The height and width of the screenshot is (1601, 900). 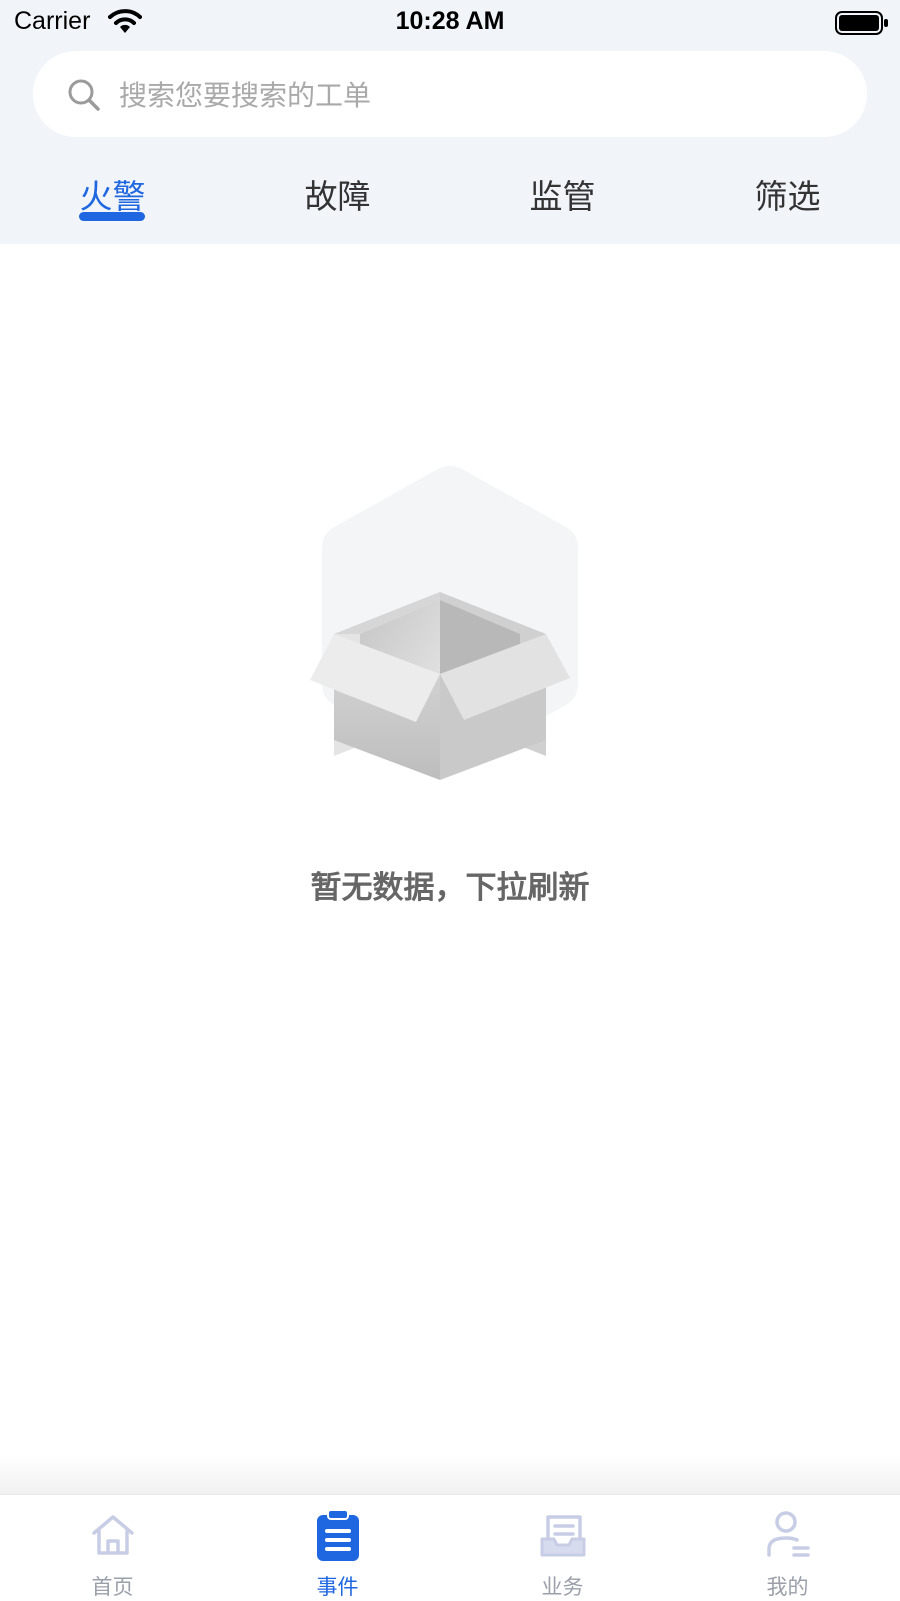 What do you see at coordinates (562, 194) in the screenshot?
I see `tab-supervision: 监管` at bounding box center [562, 194].